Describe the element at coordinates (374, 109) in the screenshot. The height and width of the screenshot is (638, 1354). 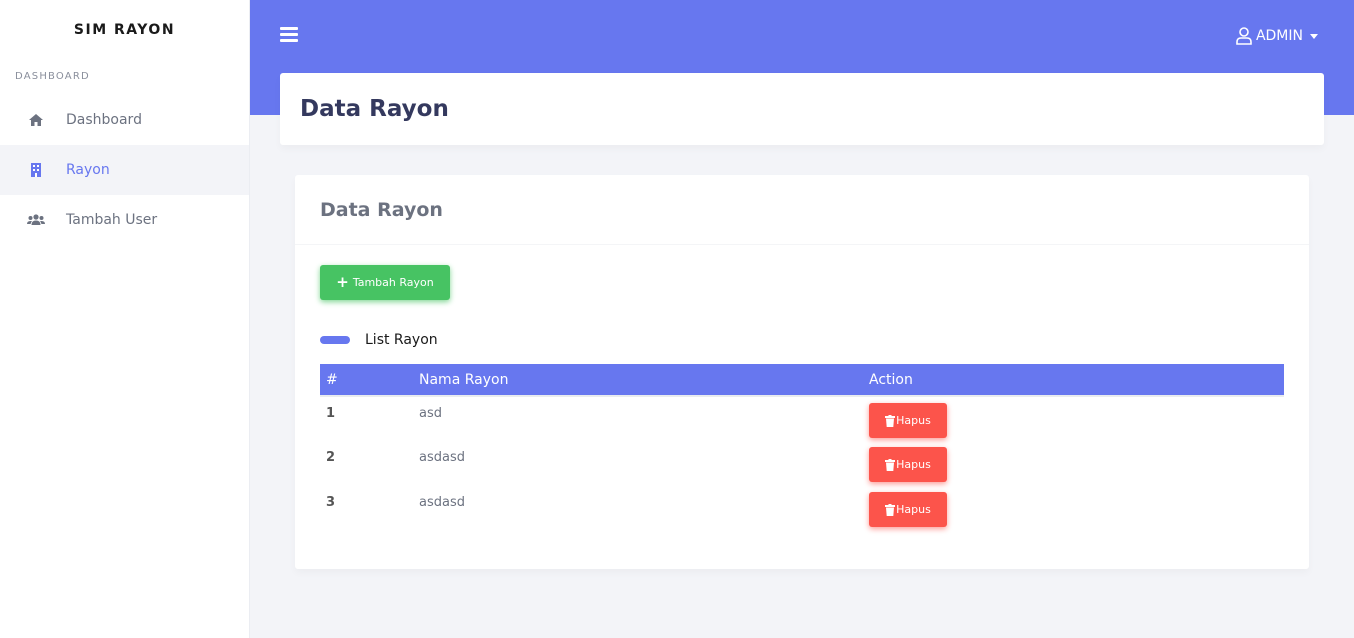
I see `page-title: Data Rayon` at that location.